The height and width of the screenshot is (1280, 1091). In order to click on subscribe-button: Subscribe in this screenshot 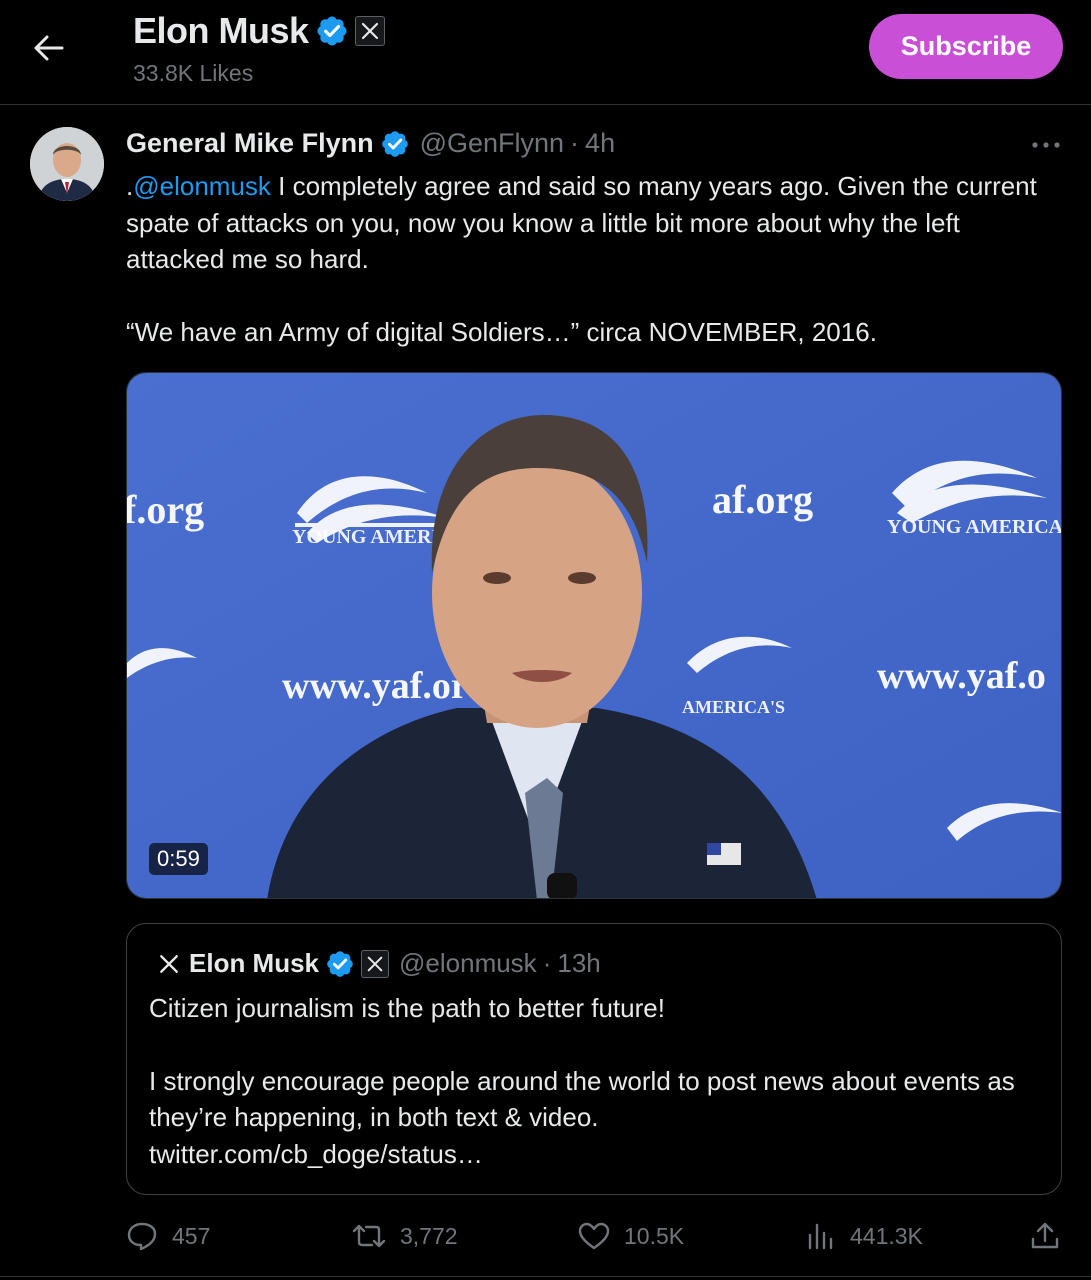, I will do `click(966, 46)`.